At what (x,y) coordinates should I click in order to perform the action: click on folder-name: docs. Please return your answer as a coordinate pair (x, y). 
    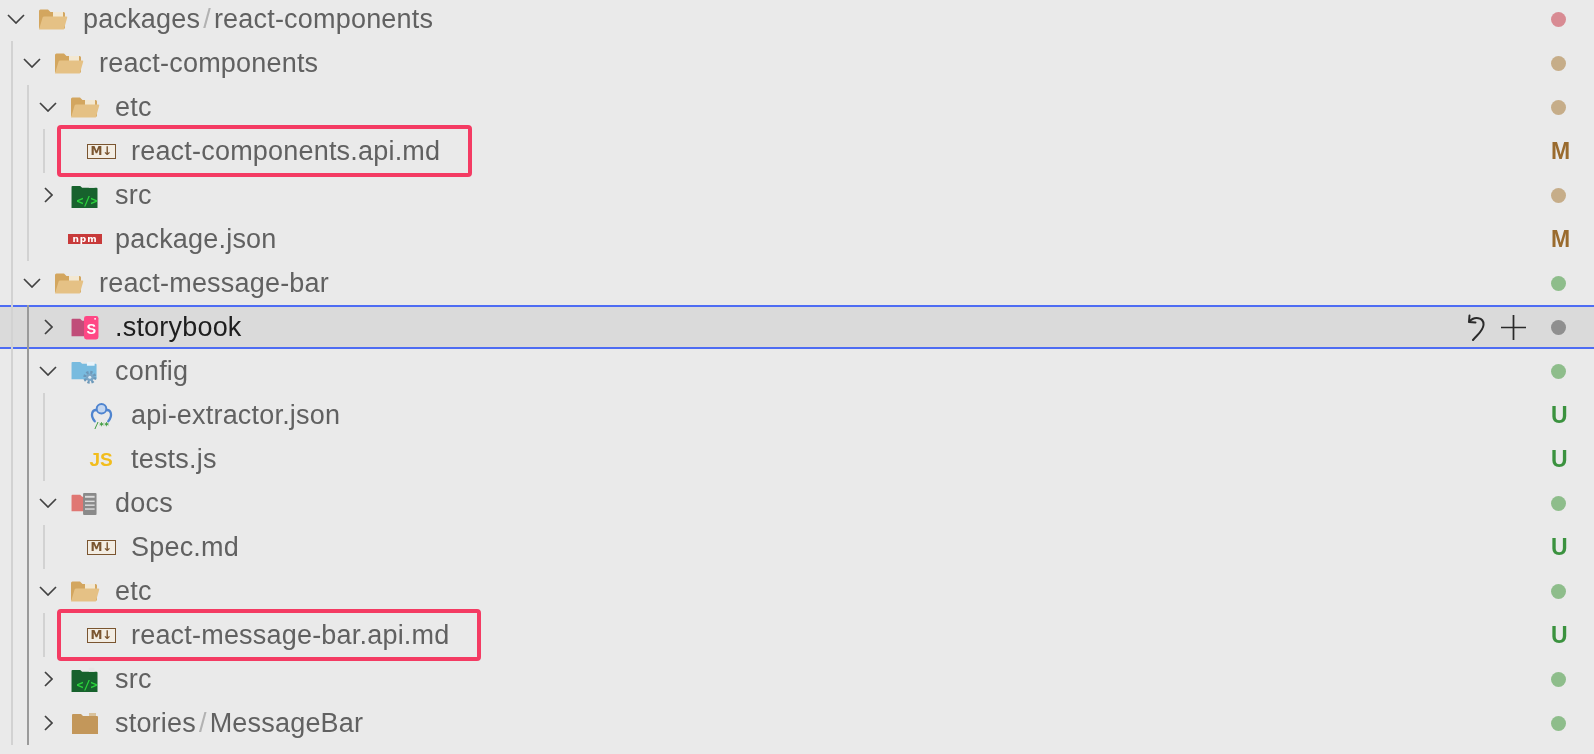
    Looking at the image, I should click on (144, 503).